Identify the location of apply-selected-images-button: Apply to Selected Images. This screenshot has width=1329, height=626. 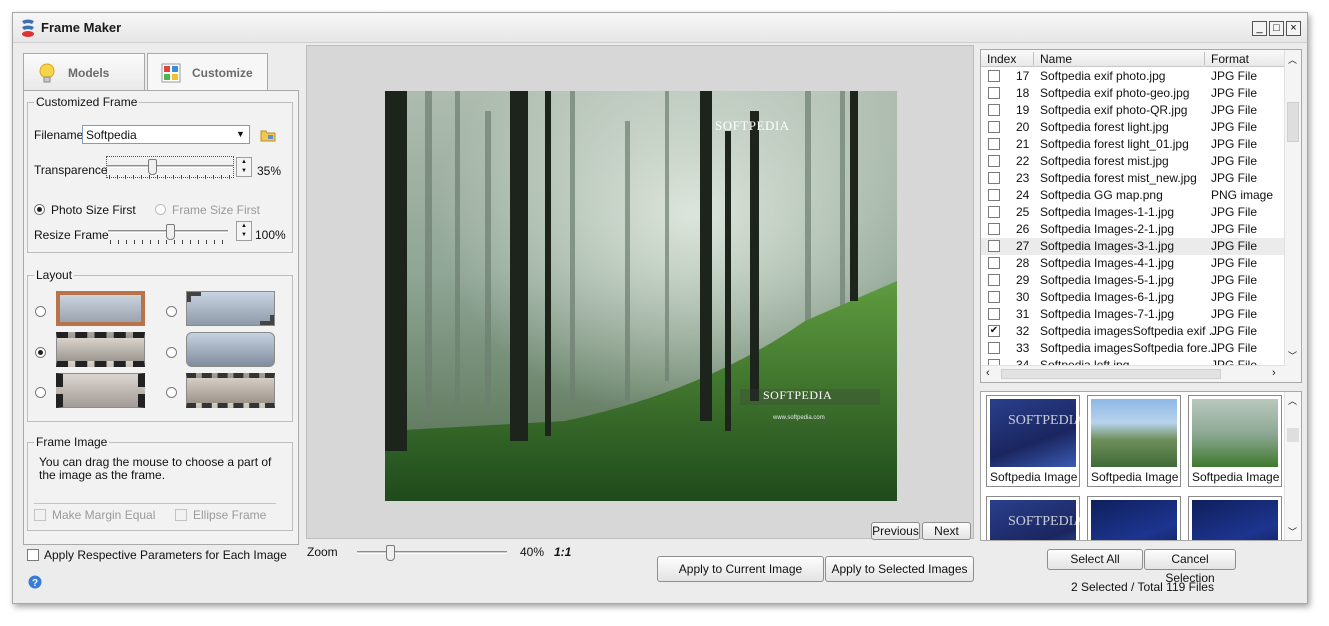
(899, 569).